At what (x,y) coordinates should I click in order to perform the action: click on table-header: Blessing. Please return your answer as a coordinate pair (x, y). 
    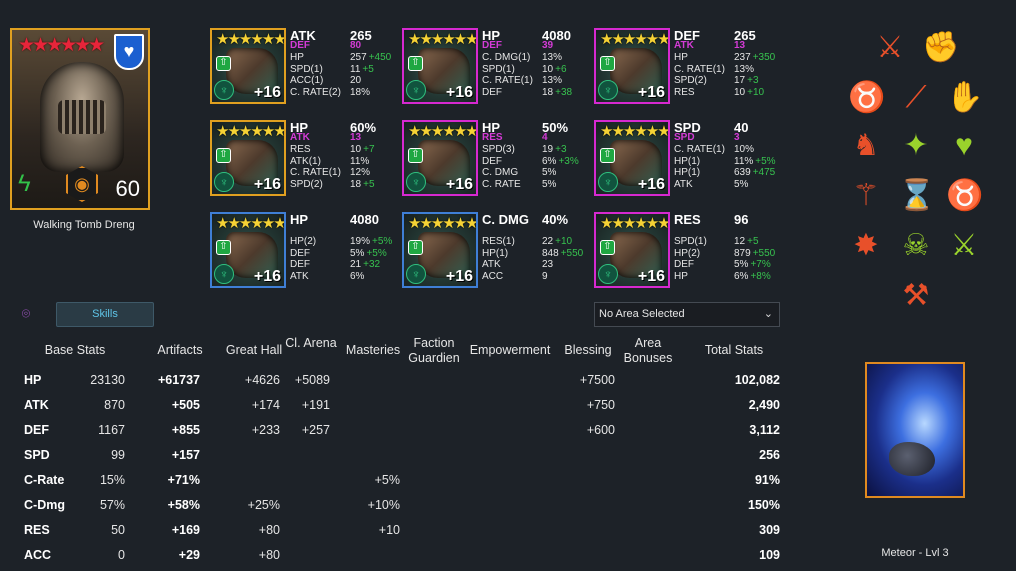
    Looking at the image, I should click on (588, 350).